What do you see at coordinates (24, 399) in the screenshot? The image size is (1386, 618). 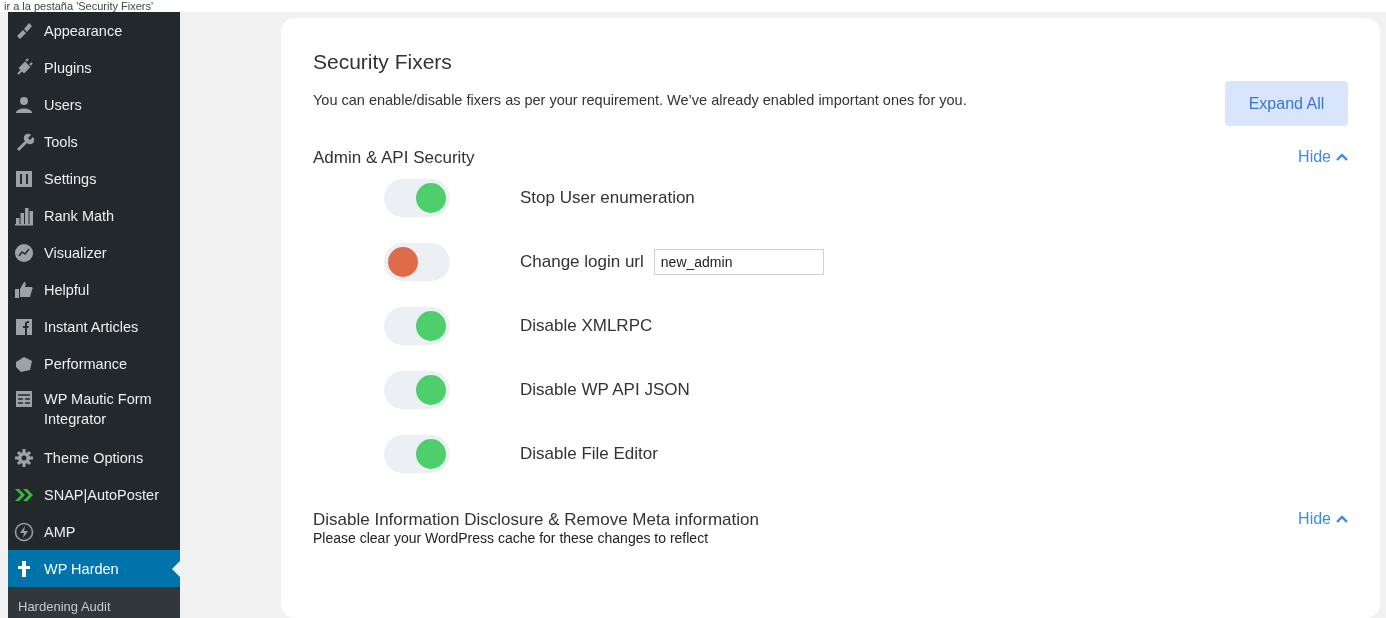 I see `table-icon` at bounding box center [24, 399].